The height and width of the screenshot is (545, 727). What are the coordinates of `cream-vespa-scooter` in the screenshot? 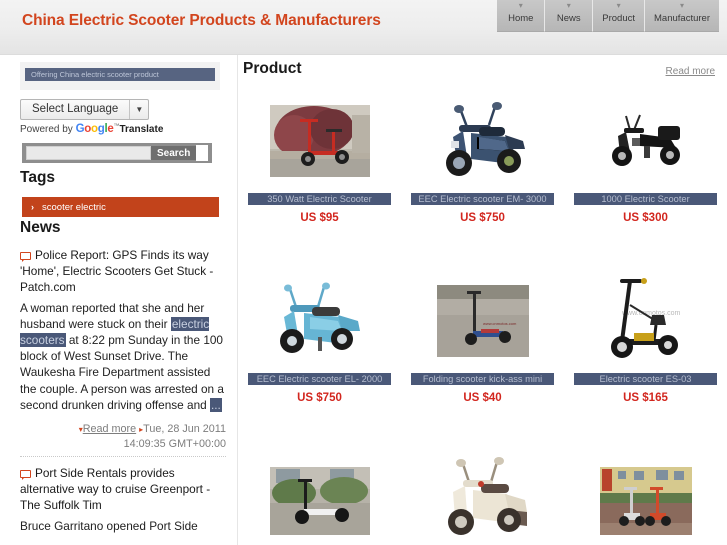 It's located at (482, 500).